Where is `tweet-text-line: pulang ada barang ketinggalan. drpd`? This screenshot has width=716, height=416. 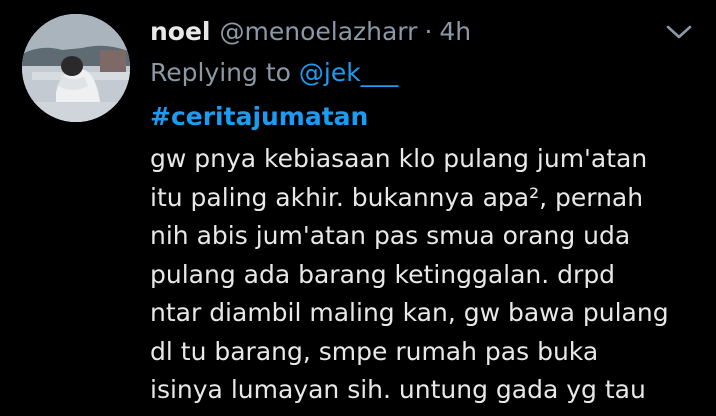
tweet-text-line: pulang ada barang ketinggalan. drpd is located at coordinates (383, 274).